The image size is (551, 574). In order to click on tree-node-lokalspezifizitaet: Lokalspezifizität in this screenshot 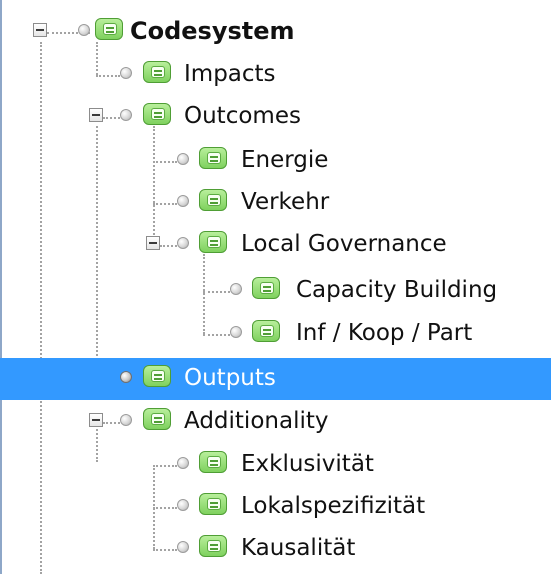, I will do `click(275, 507)`.